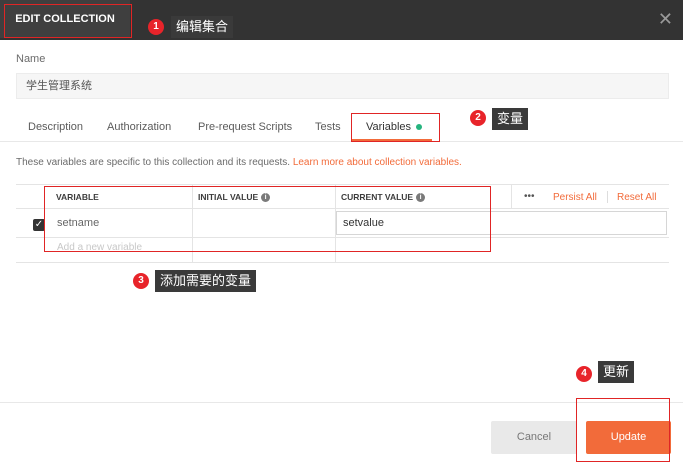 The height and width of the screenshot is (464, 683). What do you see at coordinates (341, 141) in the screenshot?
I see `tabs-divider` at bounding box center [341, 141].